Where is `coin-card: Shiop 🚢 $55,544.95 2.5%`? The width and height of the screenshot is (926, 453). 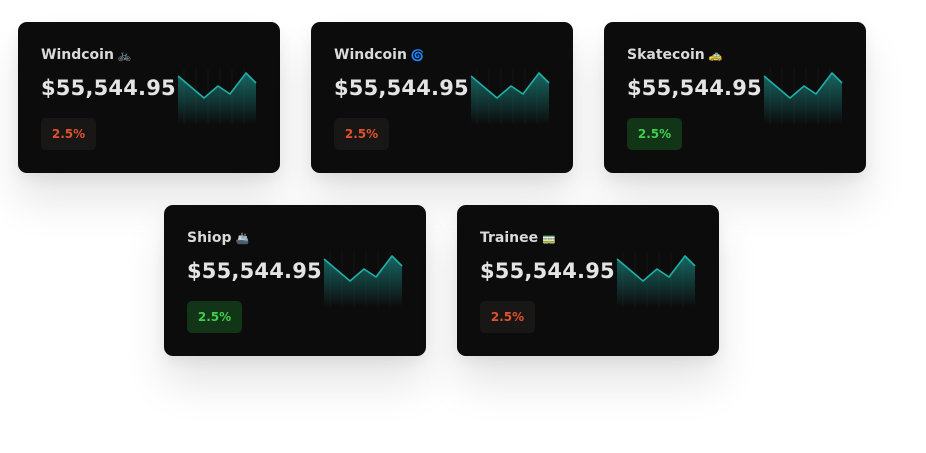 coin-card: Shiop 🚢 $55,544.95 2.5% is located at coordinates (295, 280).